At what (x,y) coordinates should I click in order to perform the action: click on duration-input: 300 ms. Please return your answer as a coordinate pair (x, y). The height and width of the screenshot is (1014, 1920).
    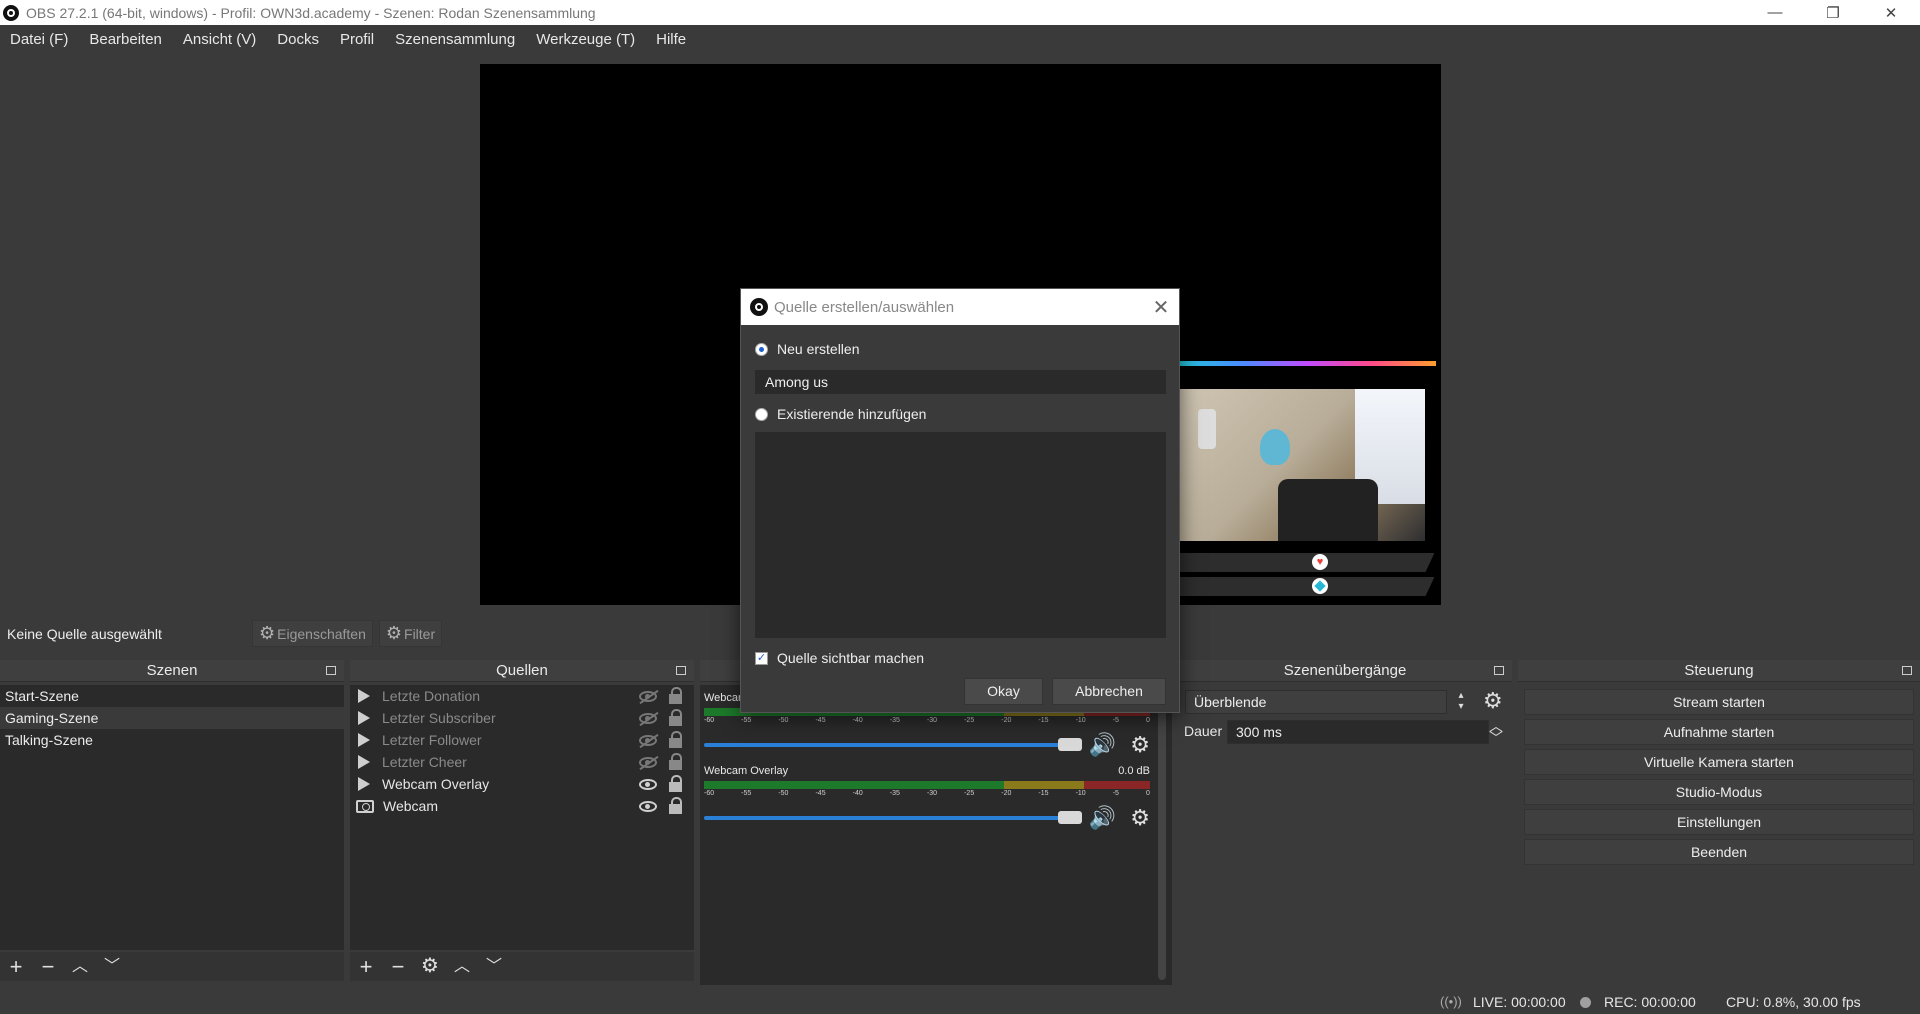
    Looking at the image, I should click on (1358, 732).